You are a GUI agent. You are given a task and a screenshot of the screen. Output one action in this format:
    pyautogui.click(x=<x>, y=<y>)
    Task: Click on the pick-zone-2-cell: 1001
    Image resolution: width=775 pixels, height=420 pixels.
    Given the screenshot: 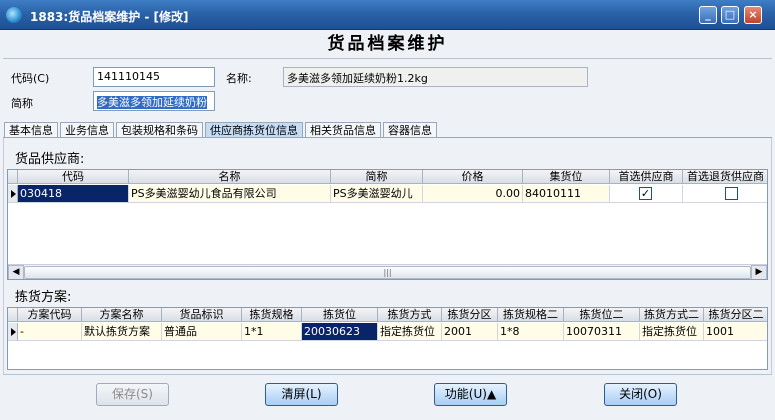 What is the action you would take?
    pyautogui.click(x=735, y=332)
    